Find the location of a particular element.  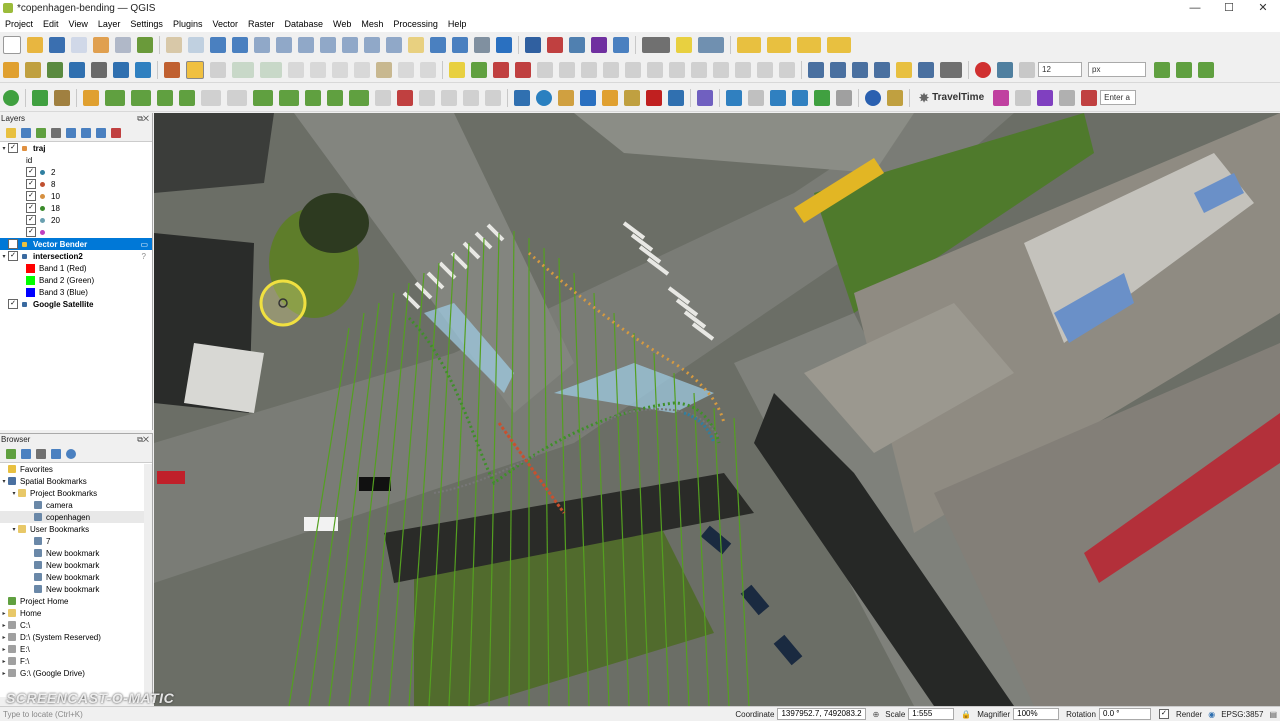

lock-scale-icon: 🔒 is located at coordinates (966, 714).